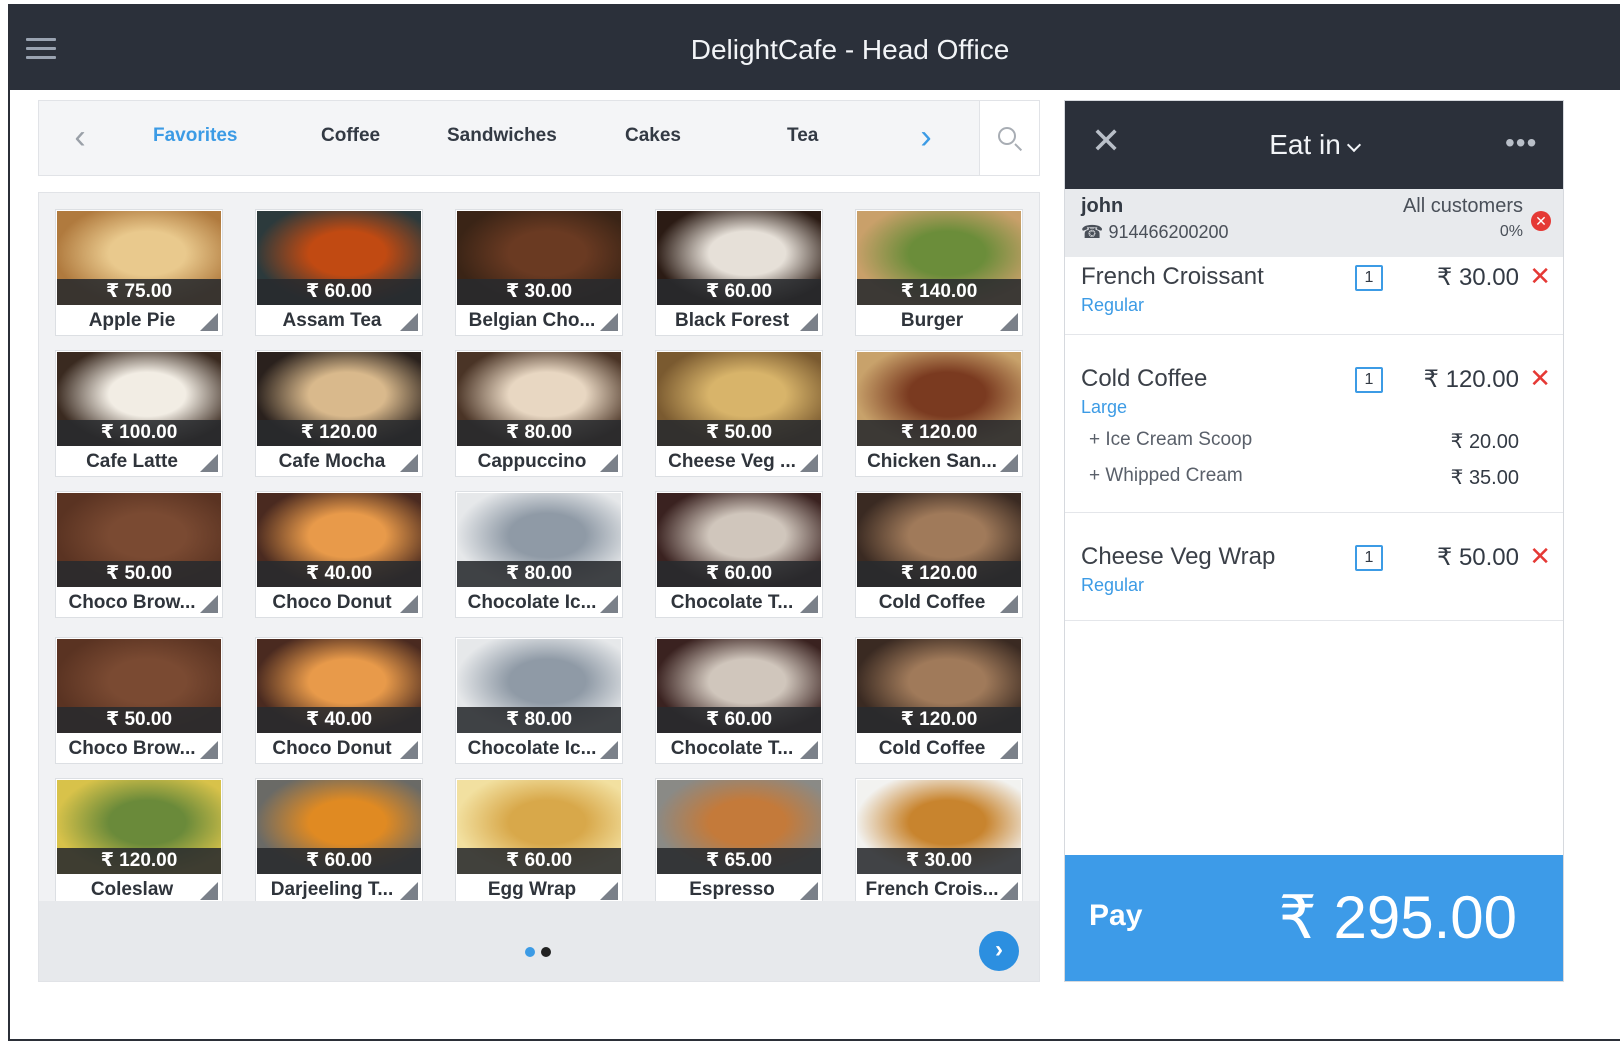 This screenshot has height=1041, width=1620. I want to click on app-title: DelightCafe - Head Office, so click(850, 49).